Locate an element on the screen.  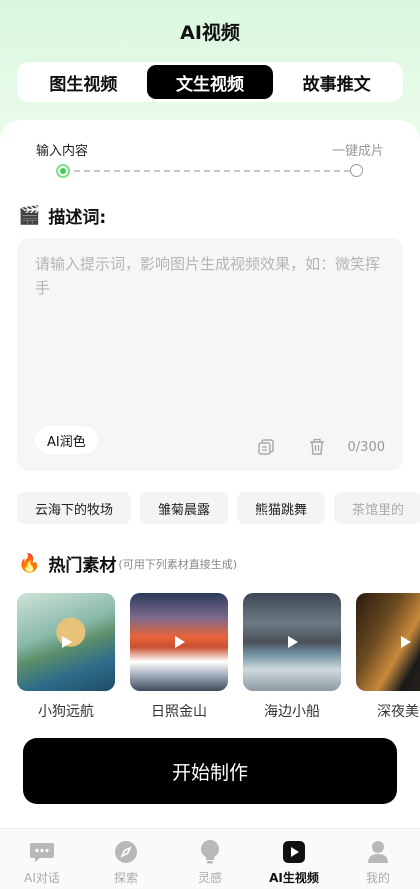
chat-icon is located at coordinates (42, 852).